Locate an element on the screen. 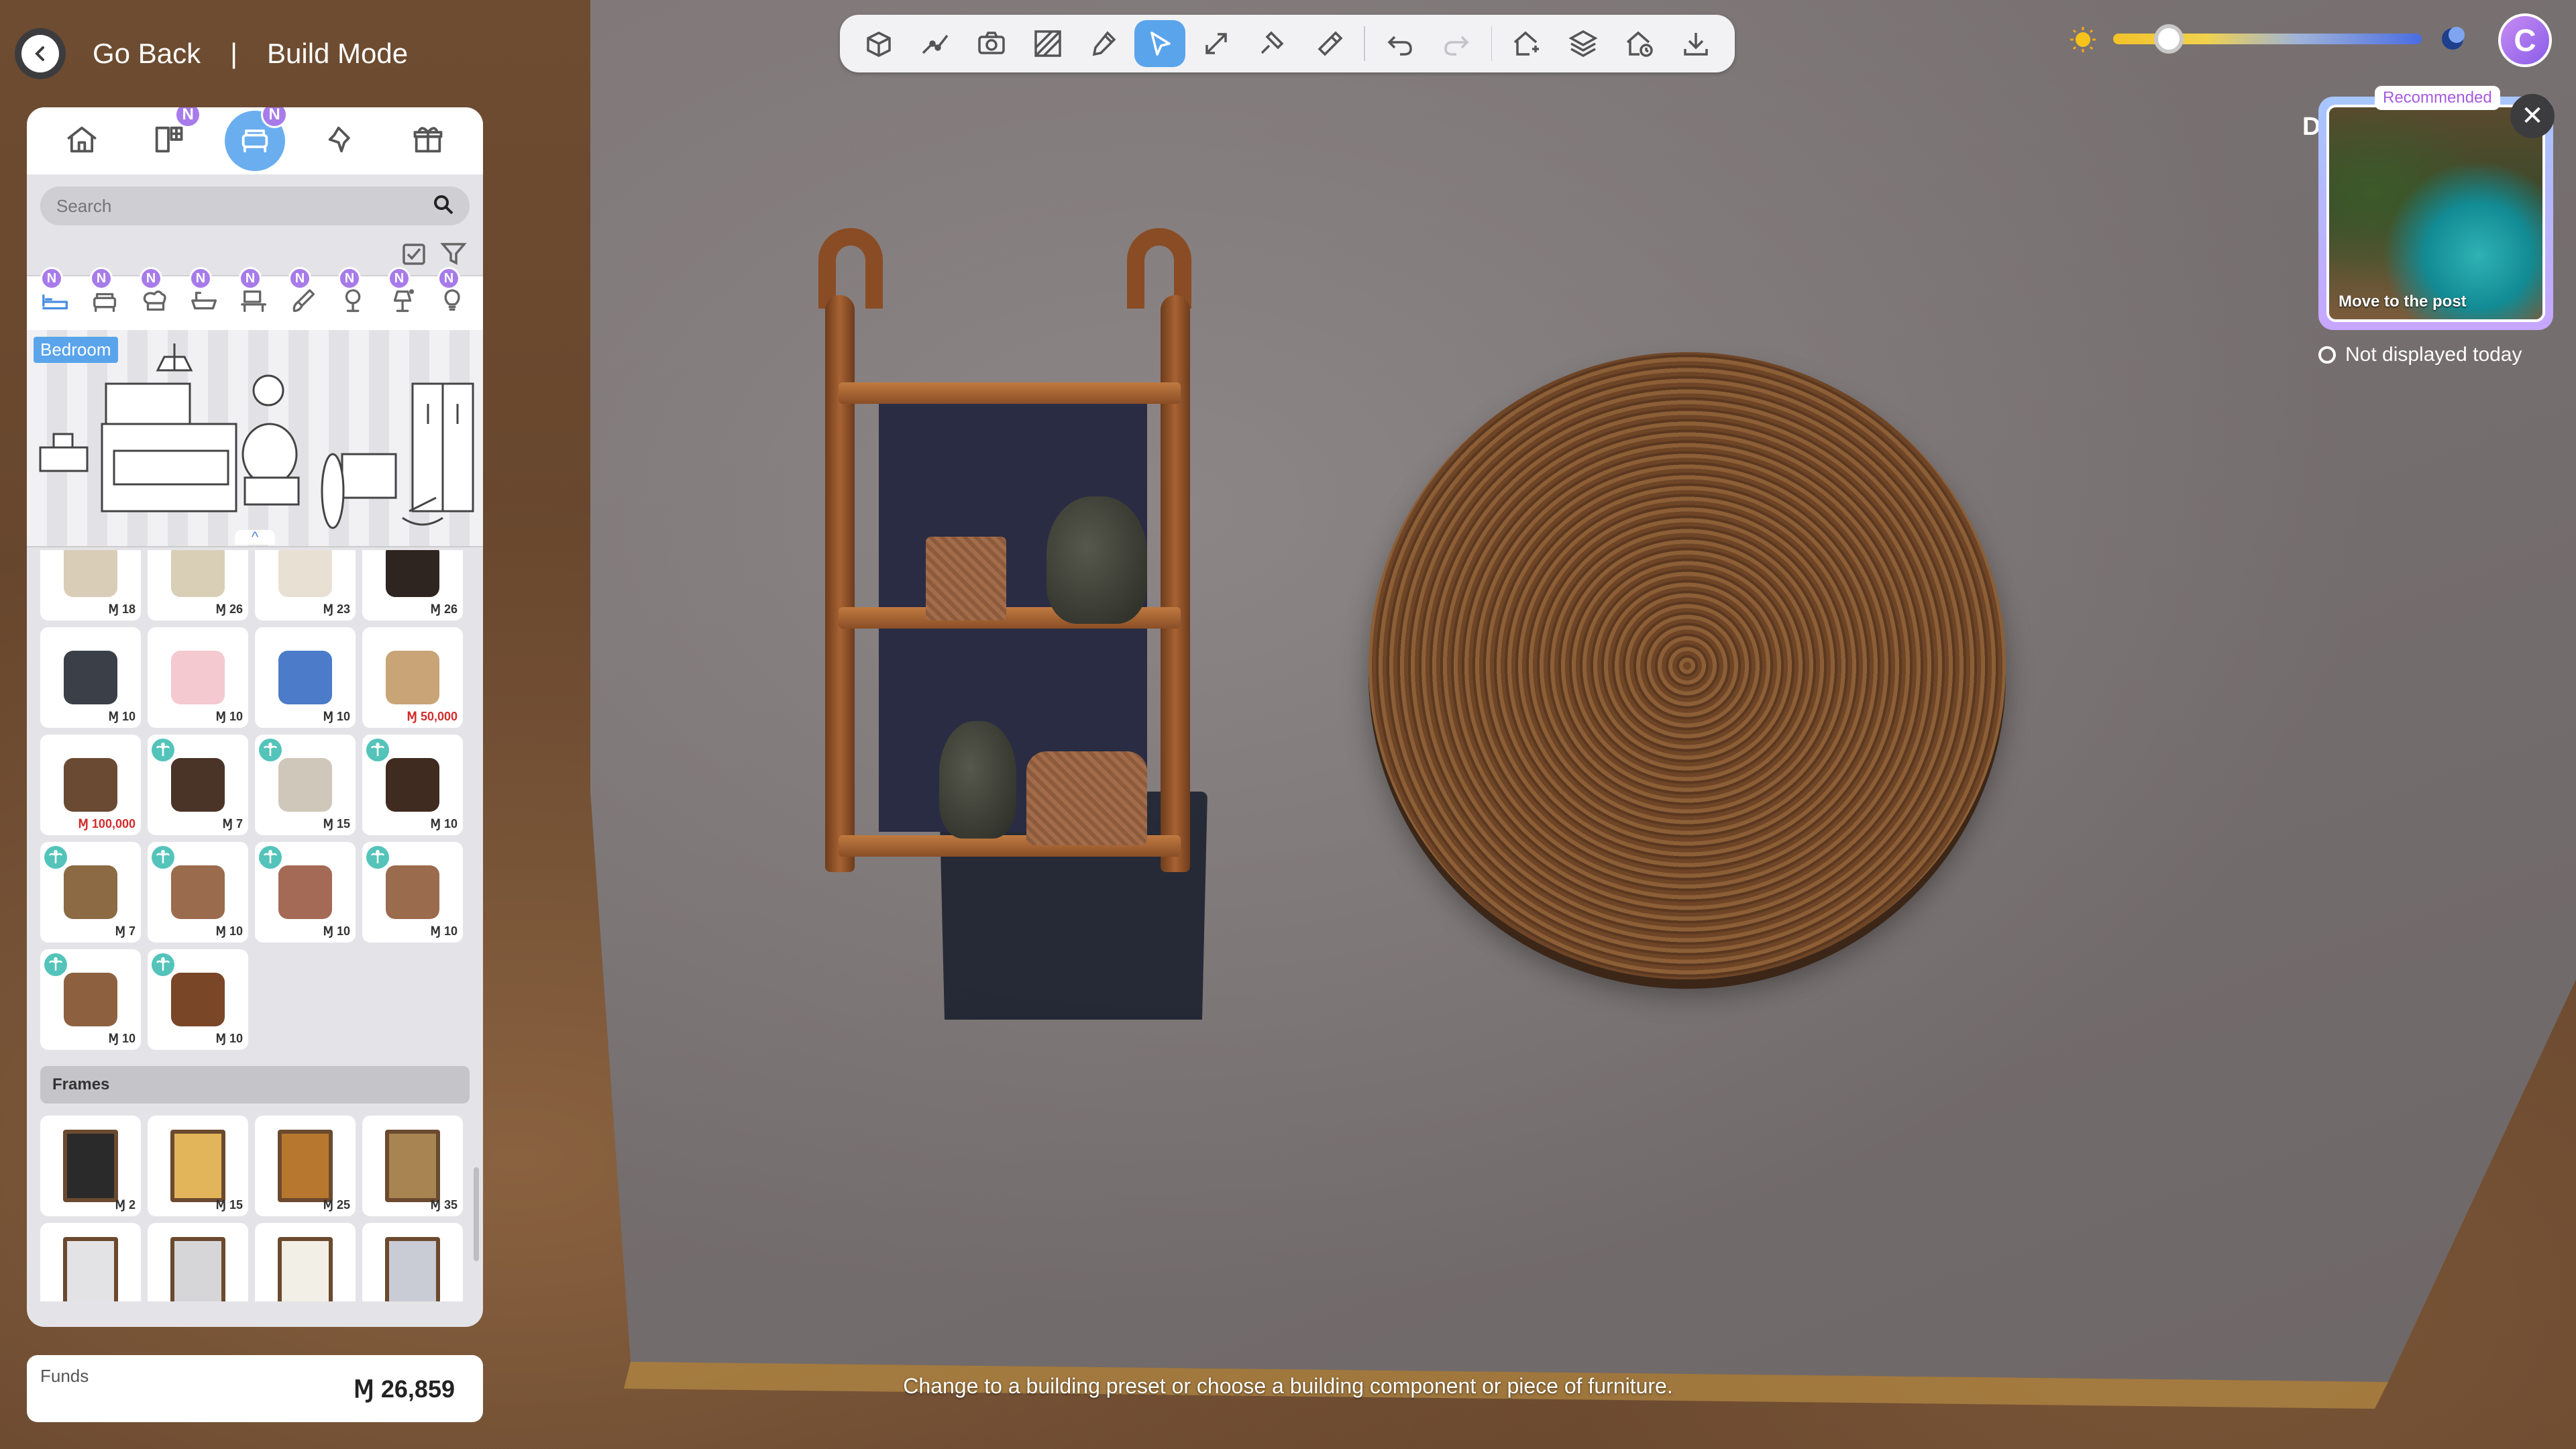 The width and height of the screenshot is (2576, 1449). category-tab-pin is located at coordinates (341, 141).